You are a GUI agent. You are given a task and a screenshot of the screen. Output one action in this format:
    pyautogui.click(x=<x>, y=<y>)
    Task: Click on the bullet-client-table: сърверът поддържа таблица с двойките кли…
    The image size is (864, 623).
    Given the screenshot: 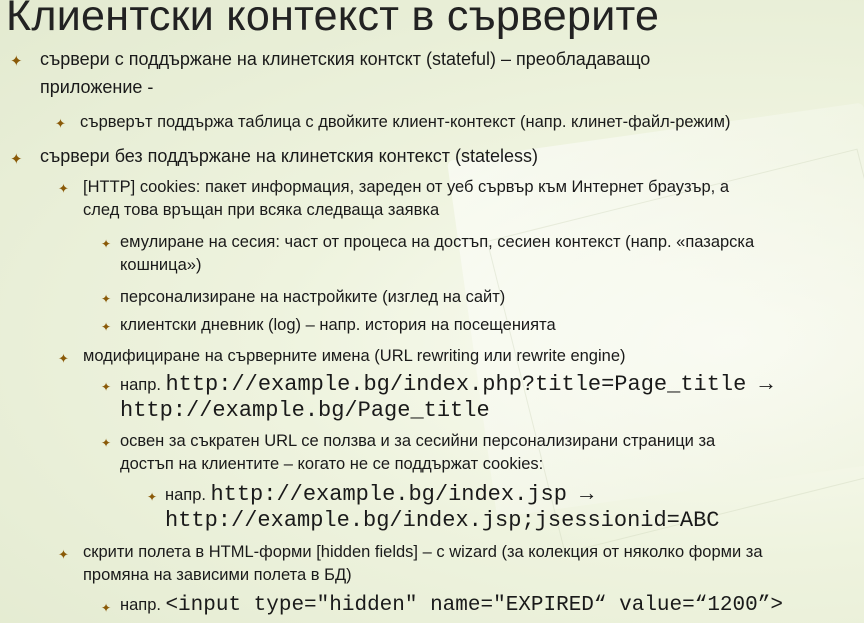 What is the action you would take?
    pyautogui.click(x=405, y=122)
    